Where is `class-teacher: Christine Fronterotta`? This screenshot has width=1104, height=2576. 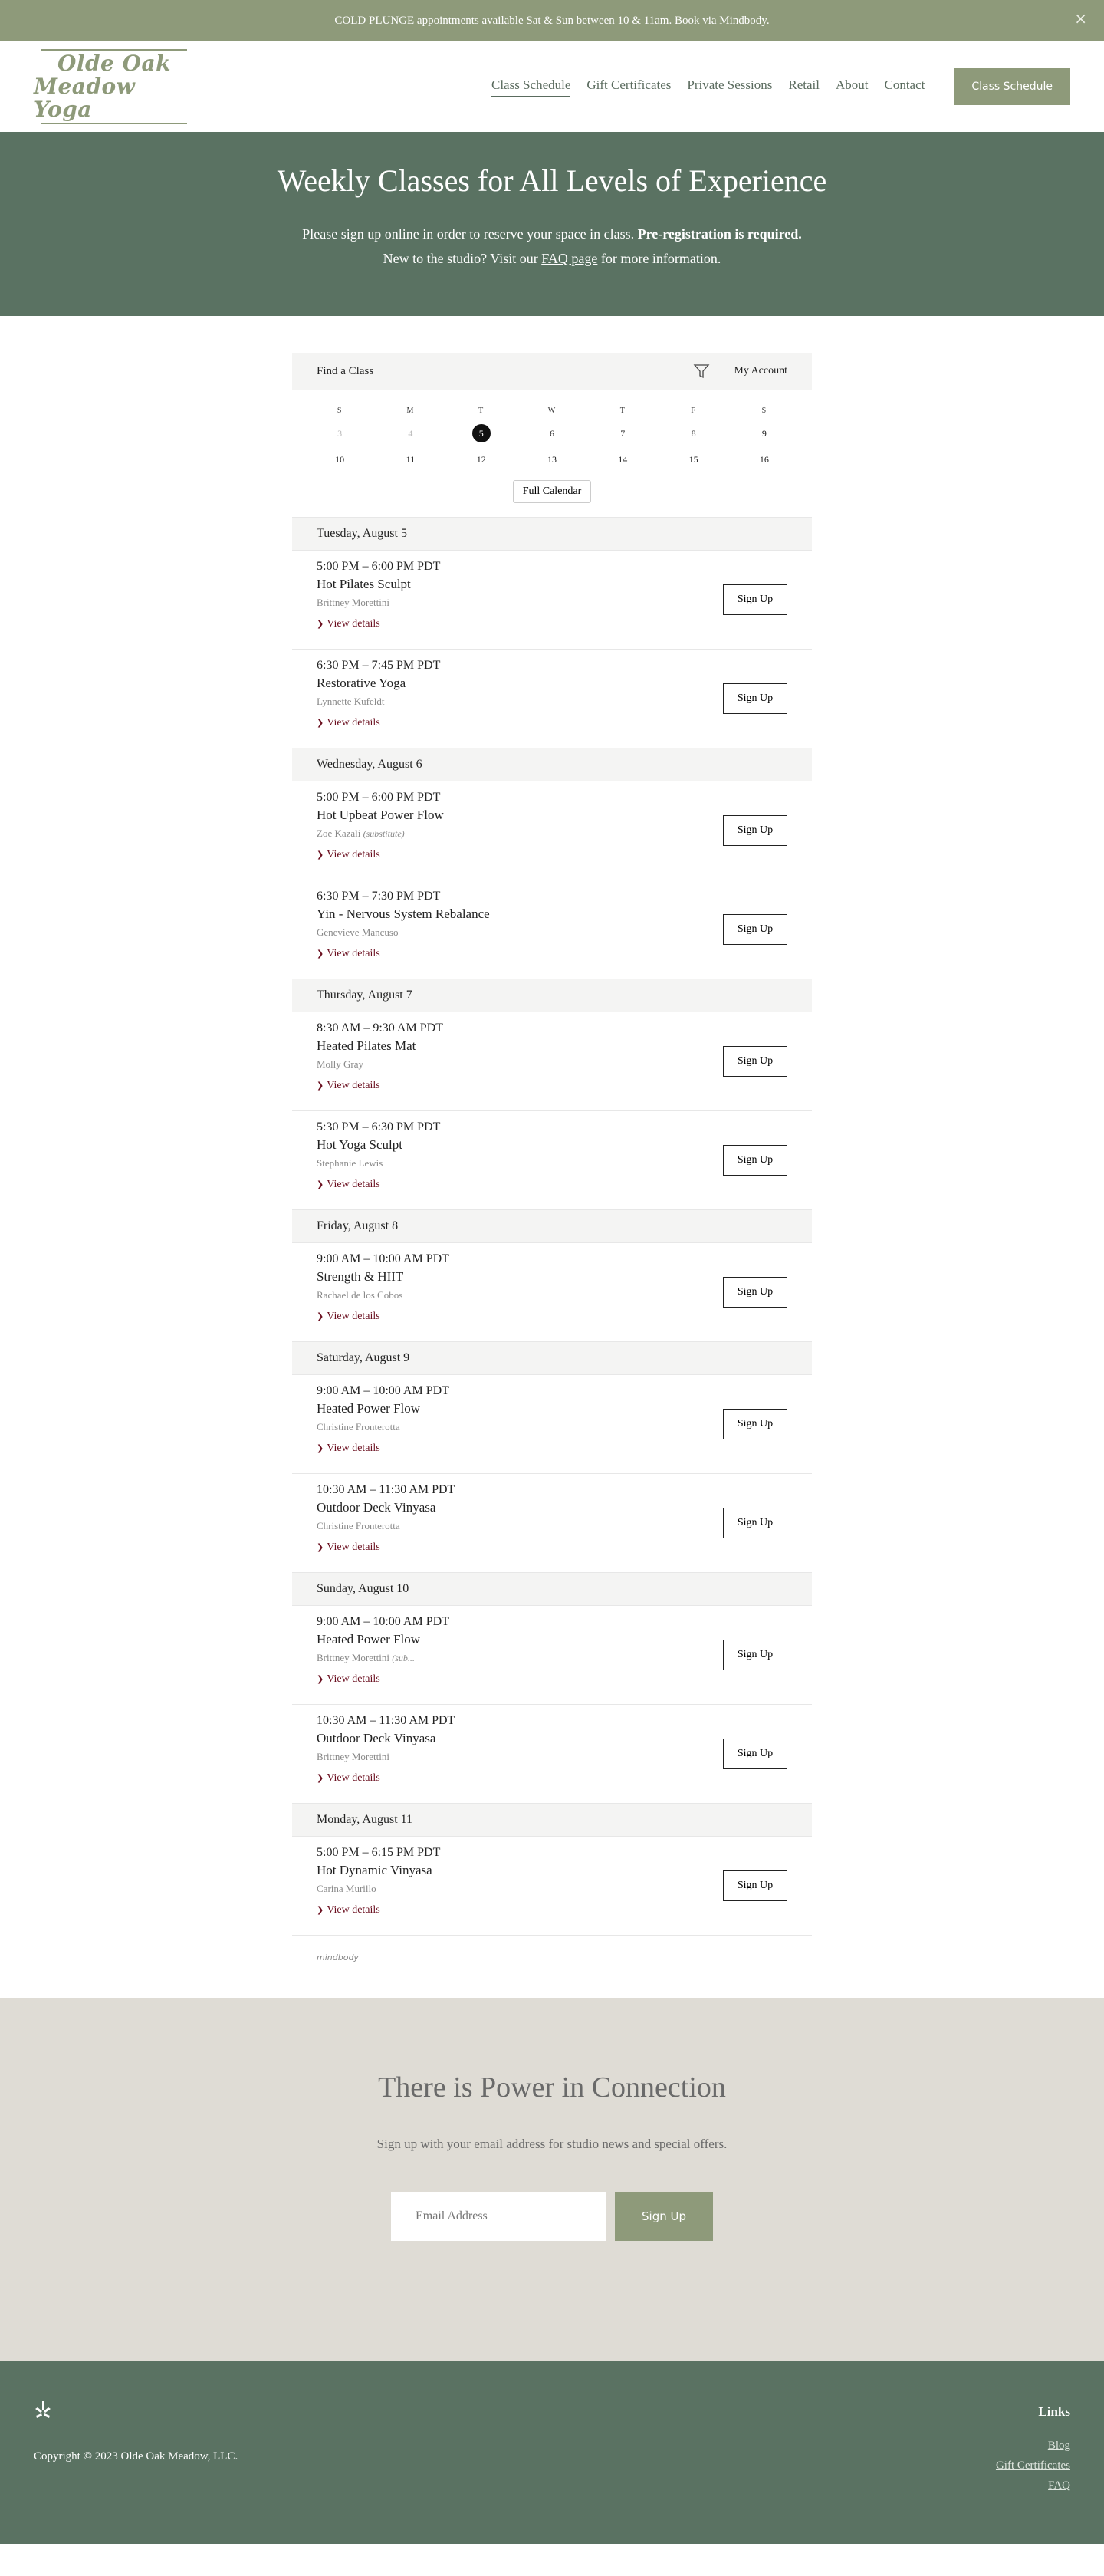
class-teacher: Christine Fronterotta is located at coordinates (552, 1427).